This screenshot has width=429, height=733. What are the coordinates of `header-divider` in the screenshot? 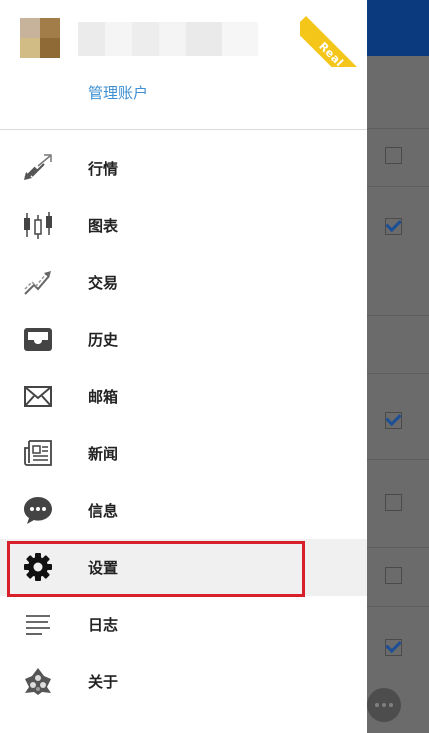 It's located at (183, 129).